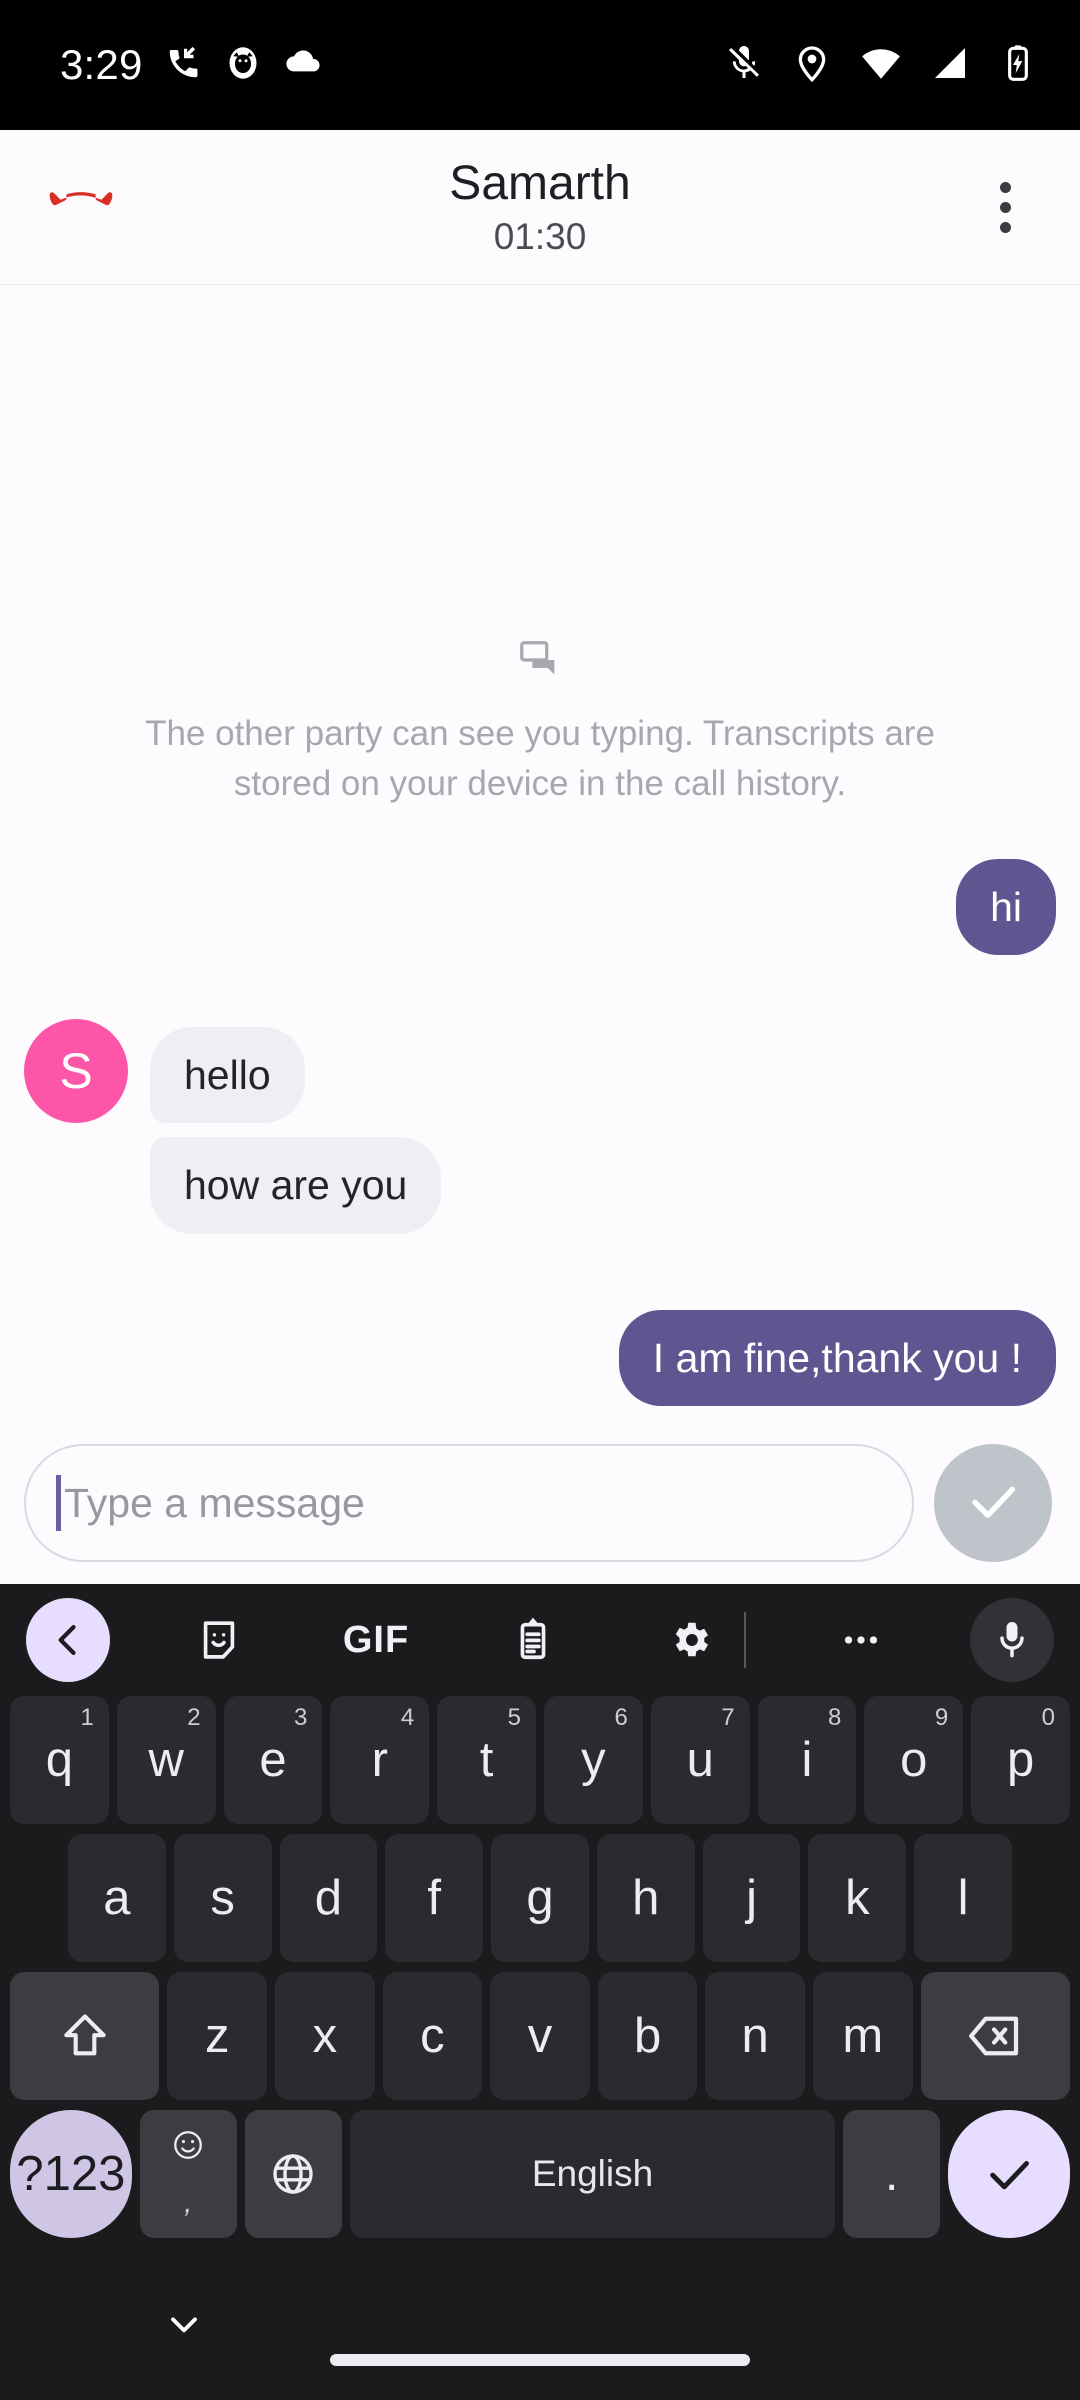  I want to click on contact-name: Samarth, so click(540, 184).